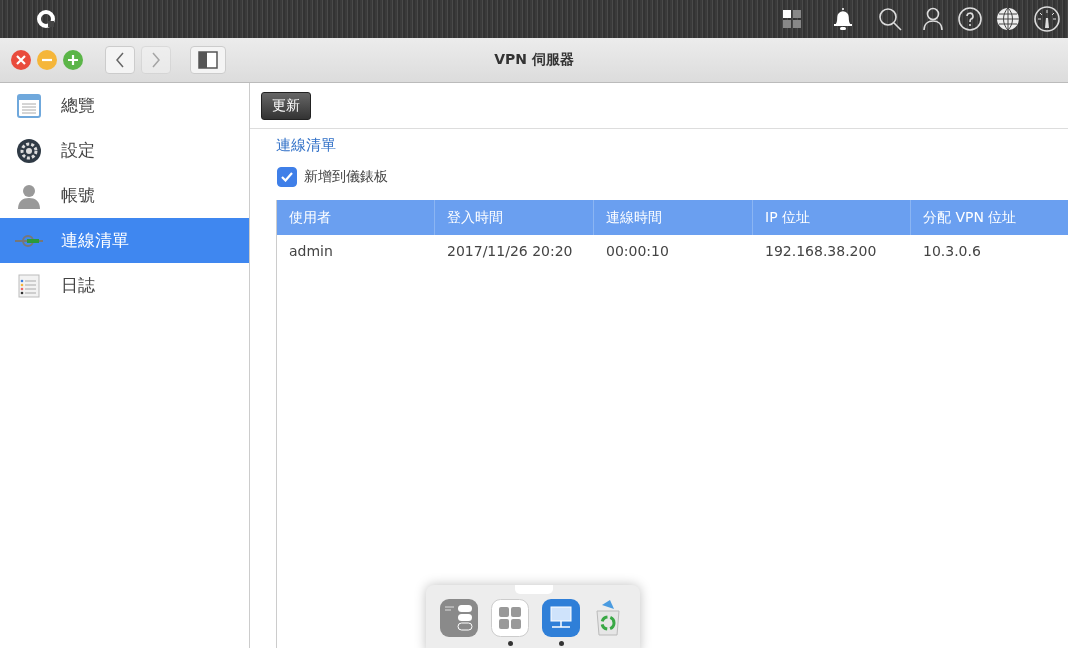  Describe the element at coordinates (514, 217) in the screenshot. I see `column-header: 登入時間` at that location.